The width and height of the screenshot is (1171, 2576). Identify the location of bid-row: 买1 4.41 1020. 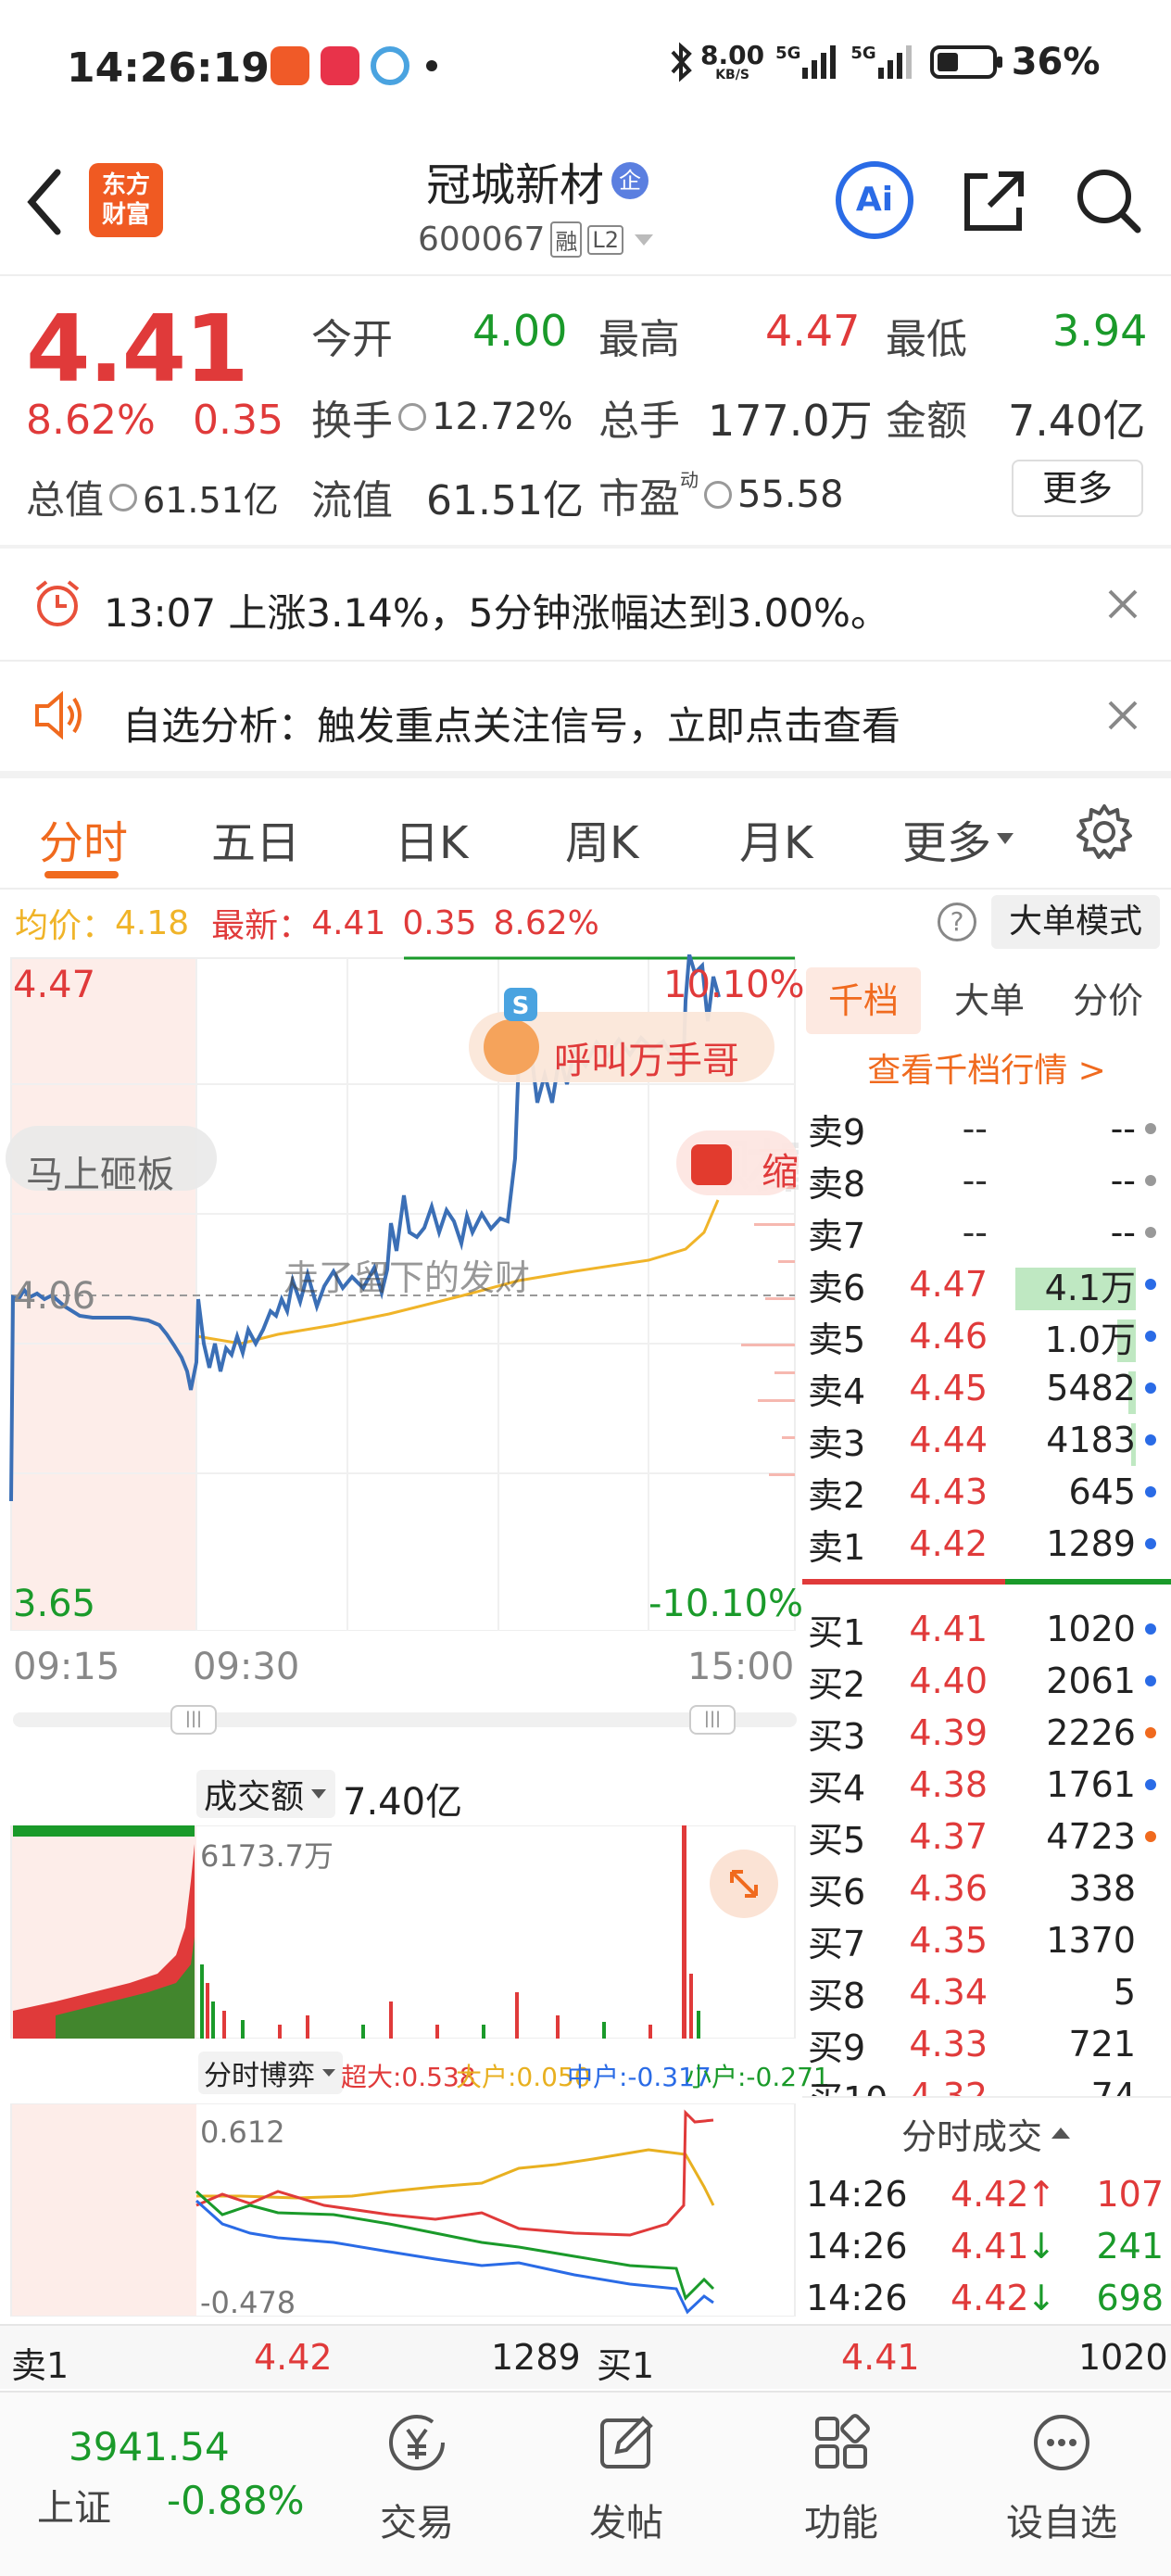
(987, 1629).